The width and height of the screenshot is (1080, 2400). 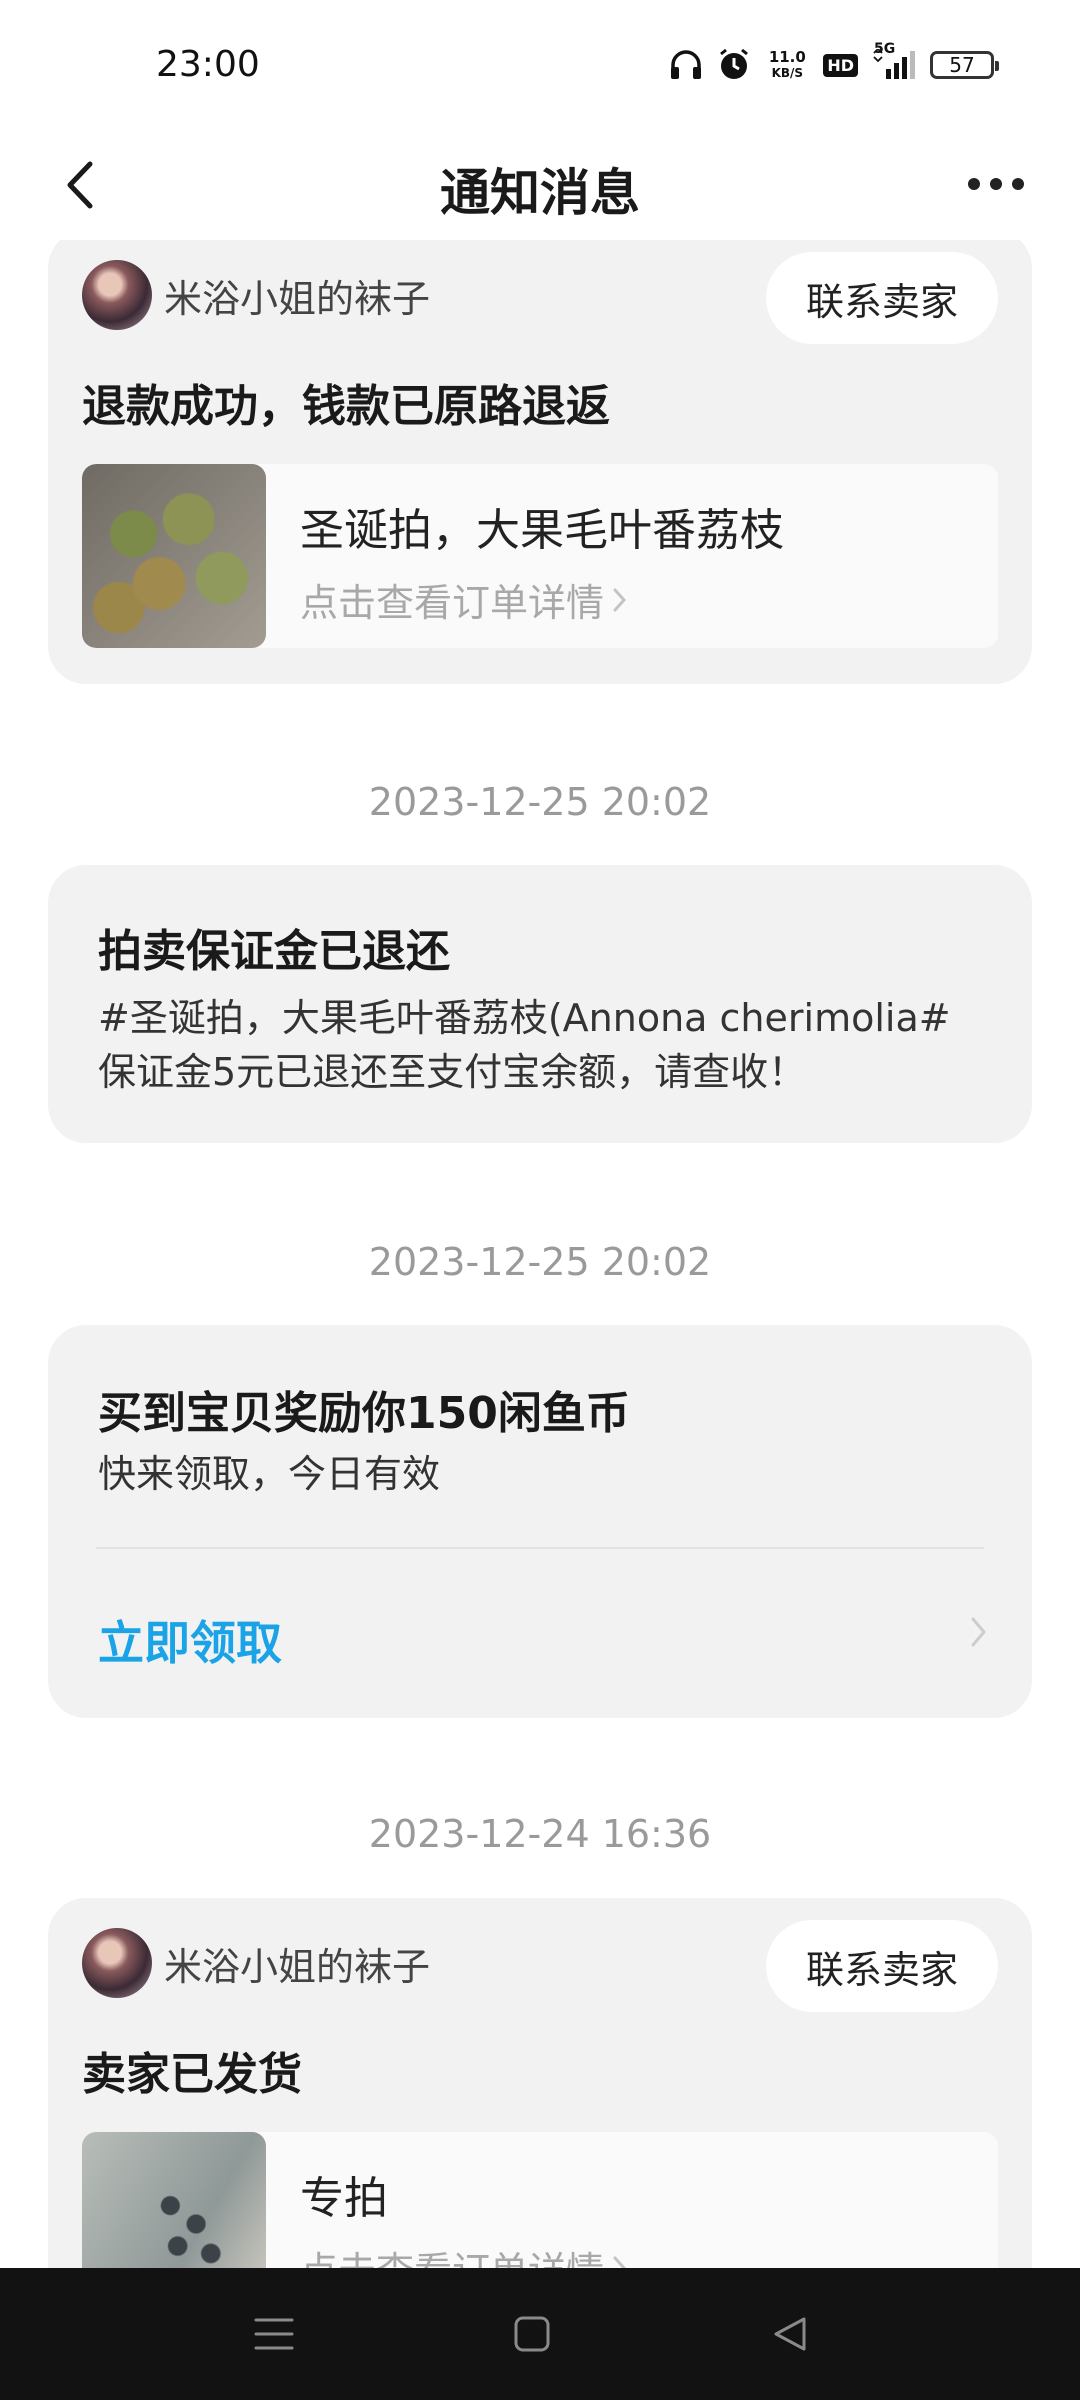 I want to click on order-item: 专拍 点击查看订单详情, so click(x=540, y=2200).